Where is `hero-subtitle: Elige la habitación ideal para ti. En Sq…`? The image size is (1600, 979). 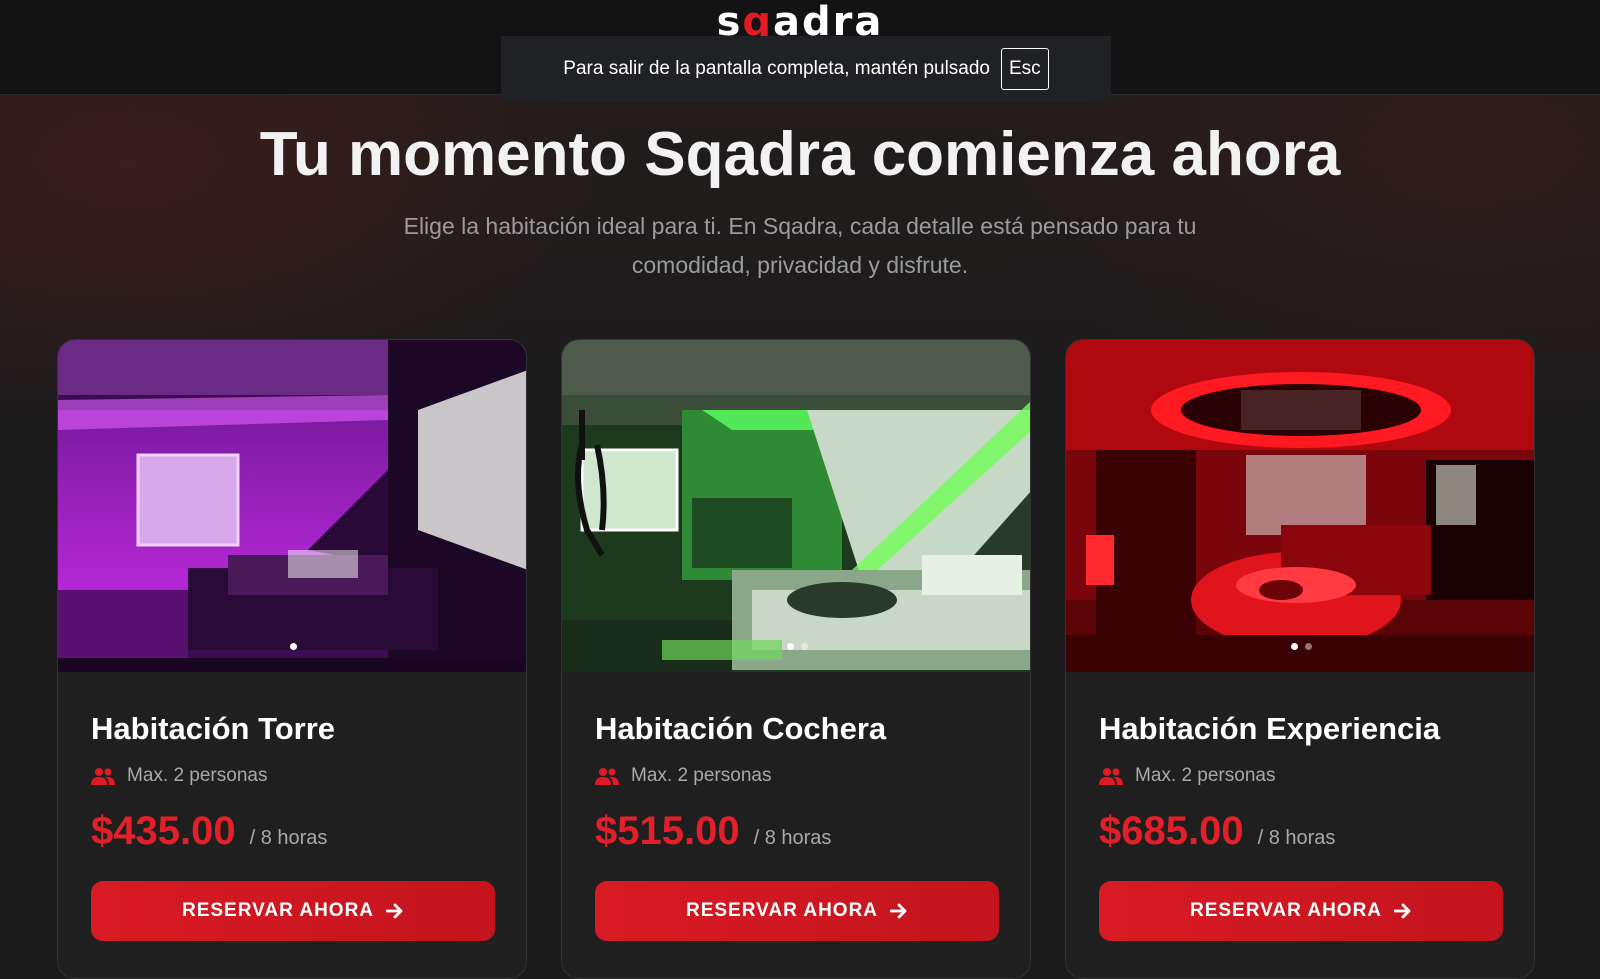 hero-subtitle: Elige la habitación ideal para ti. En Sq… is located at coordinates (800, 245).